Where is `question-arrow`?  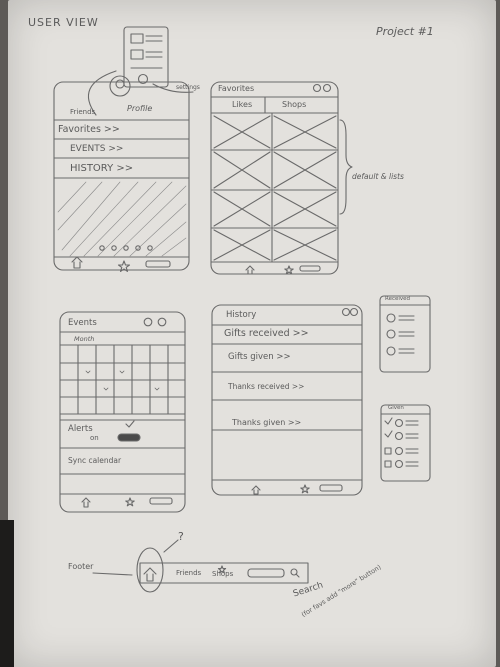
question-arrow is located at coordinates (171, 546).